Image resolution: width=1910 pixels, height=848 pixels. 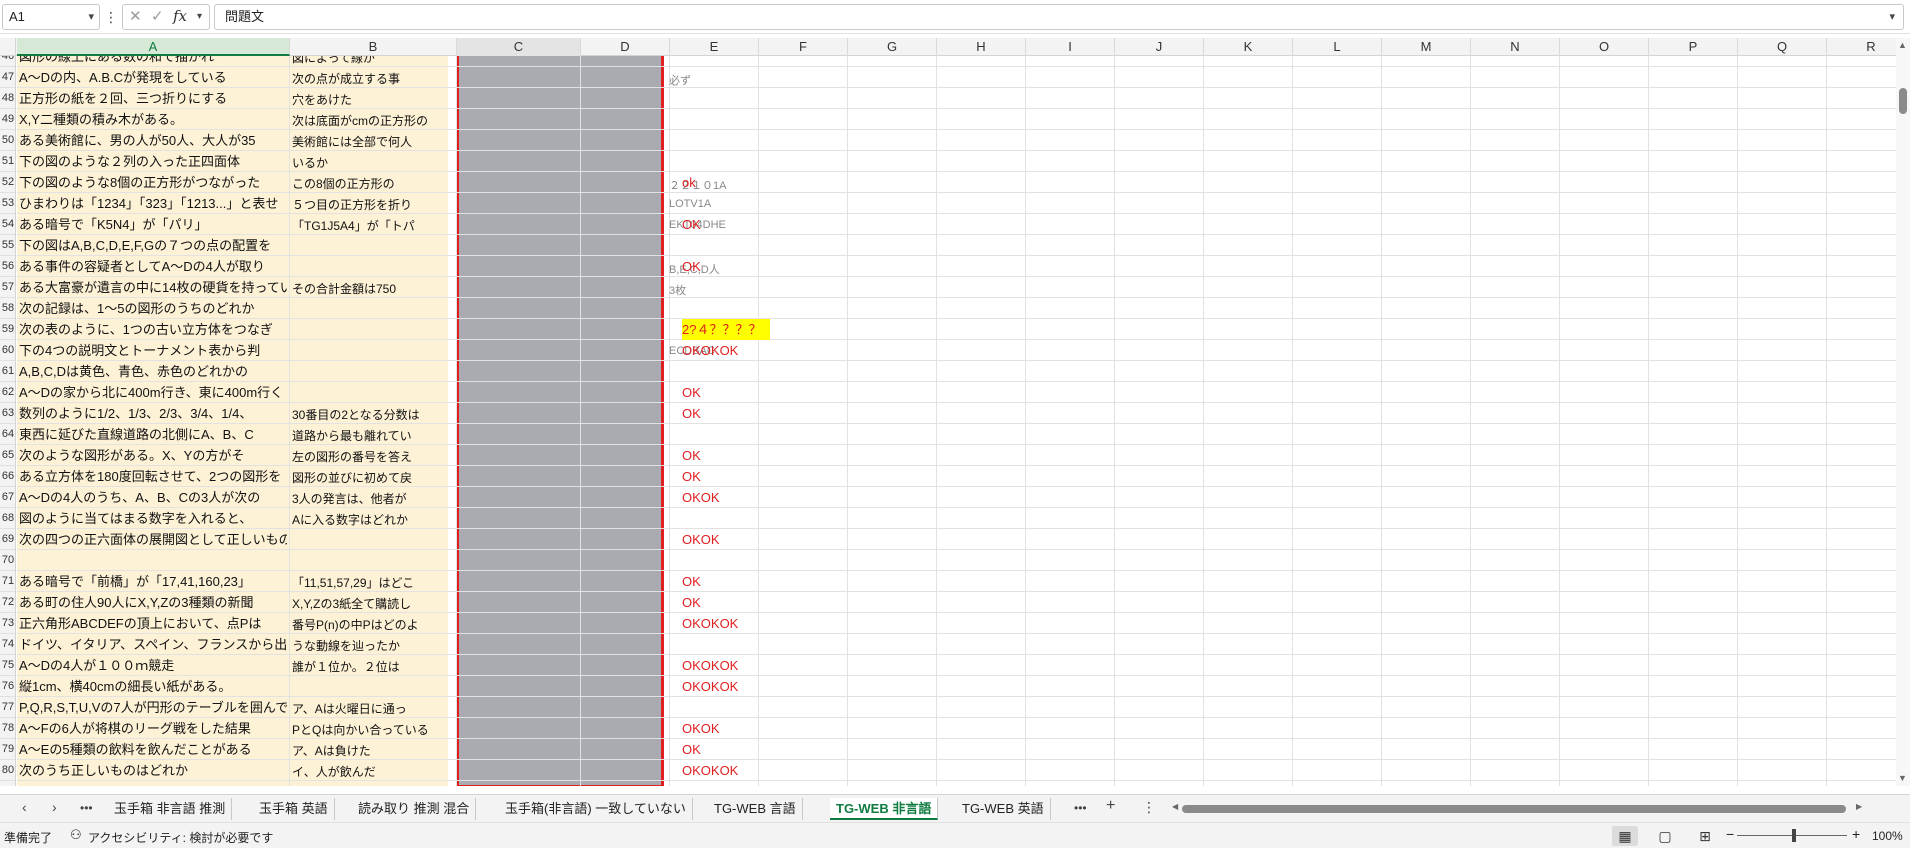 What do you see at coordinates (1625, 836) in the screenshot?
I see `normal-view-icon: ▦` at bounding box center [1625, 836].